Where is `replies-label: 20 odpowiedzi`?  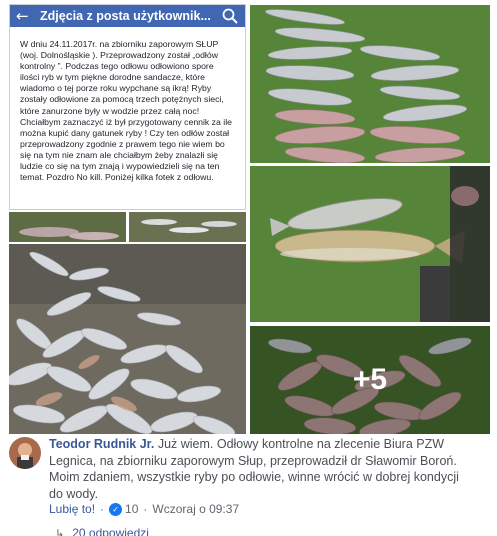 replies-label: 20 odpowiedzi is located at coordinates (110, 531).